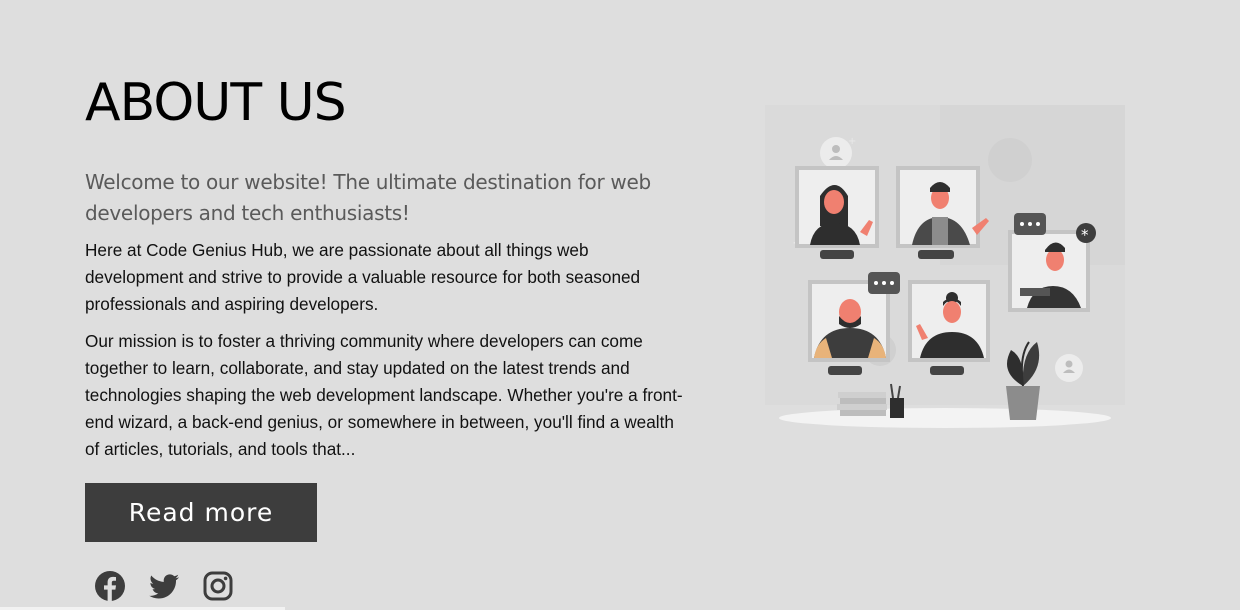 The image size is (1240, 610). What do you see at coordinates (201, 512) in the screenshot?
I see `read-more-button: Read more` at bounding box center [201, 512].